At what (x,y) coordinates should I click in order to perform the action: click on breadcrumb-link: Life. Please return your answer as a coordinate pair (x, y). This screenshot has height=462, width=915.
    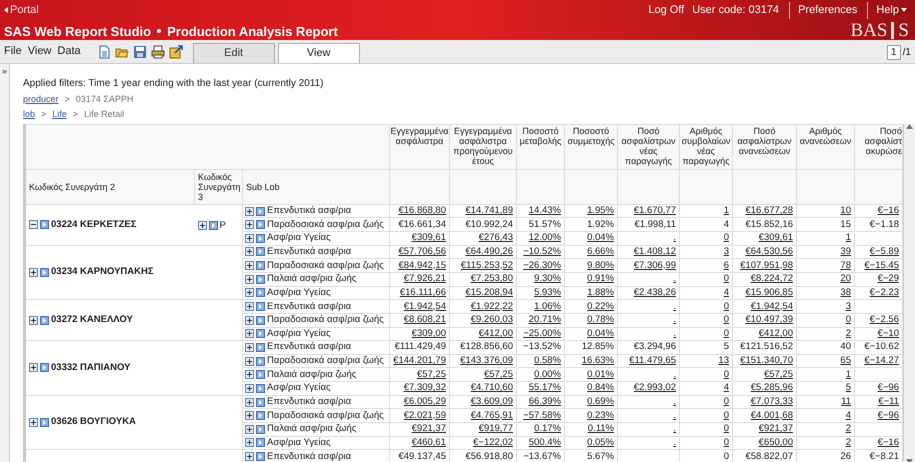
    Looking at the image, I should click on (59, 115).